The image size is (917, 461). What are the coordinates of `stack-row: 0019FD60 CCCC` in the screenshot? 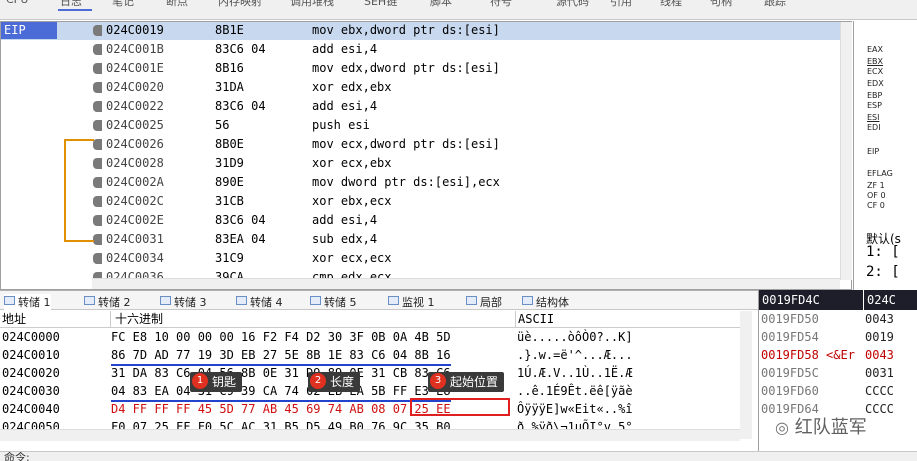 It's located at (838, 391).